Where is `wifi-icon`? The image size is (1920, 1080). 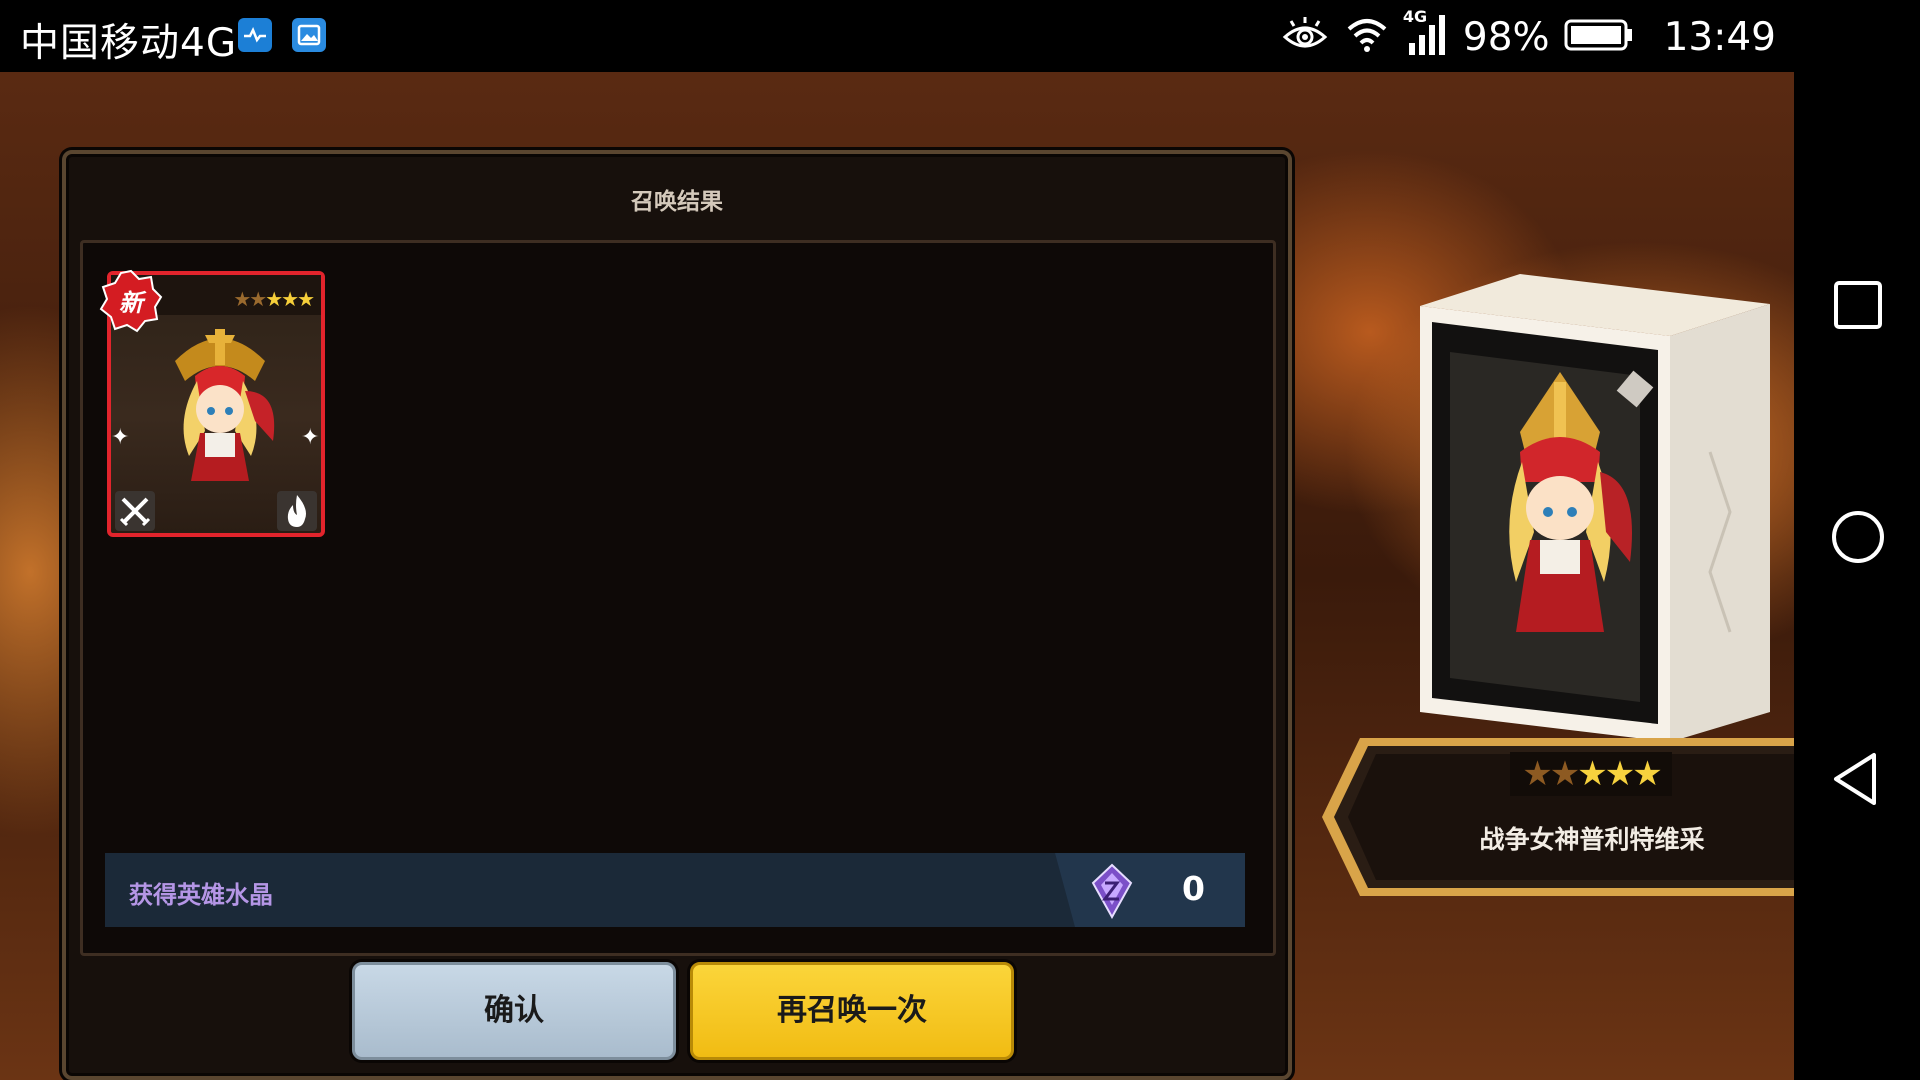 wifi-icon is located at coordinates (1367, 37).